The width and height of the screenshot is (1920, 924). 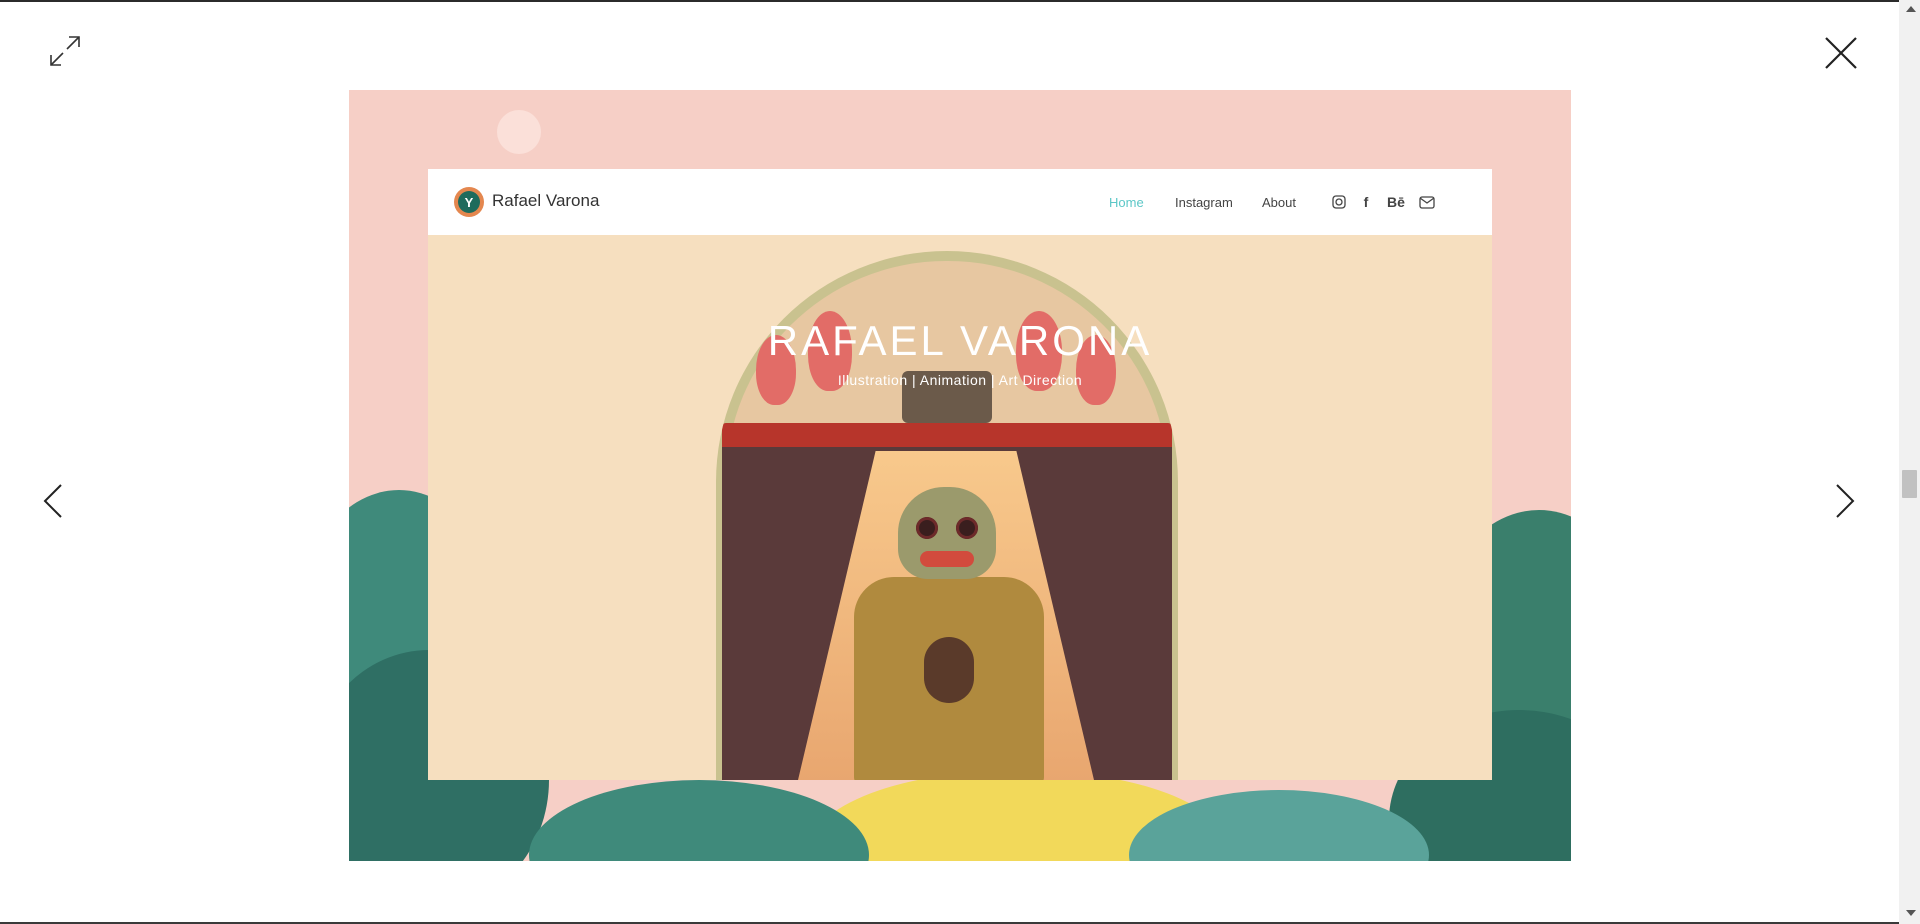 I want to click on chevron-left-icon, so click(x=53, y=501).